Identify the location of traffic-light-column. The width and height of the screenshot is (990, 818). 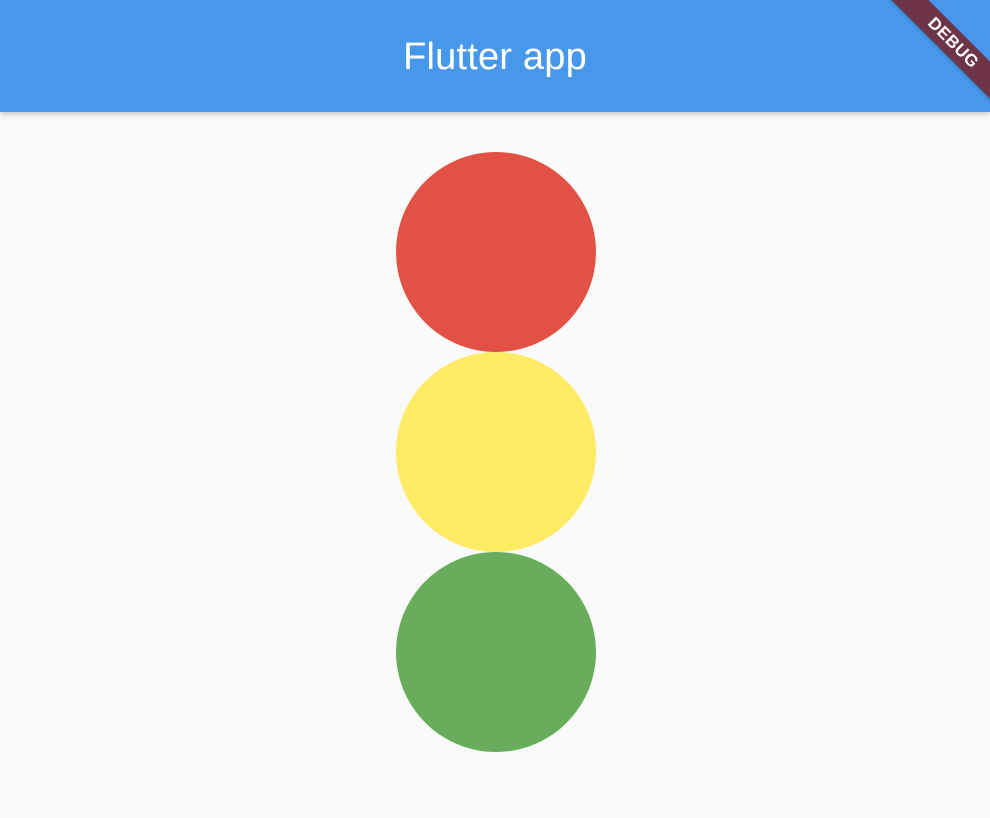
(496, 452).